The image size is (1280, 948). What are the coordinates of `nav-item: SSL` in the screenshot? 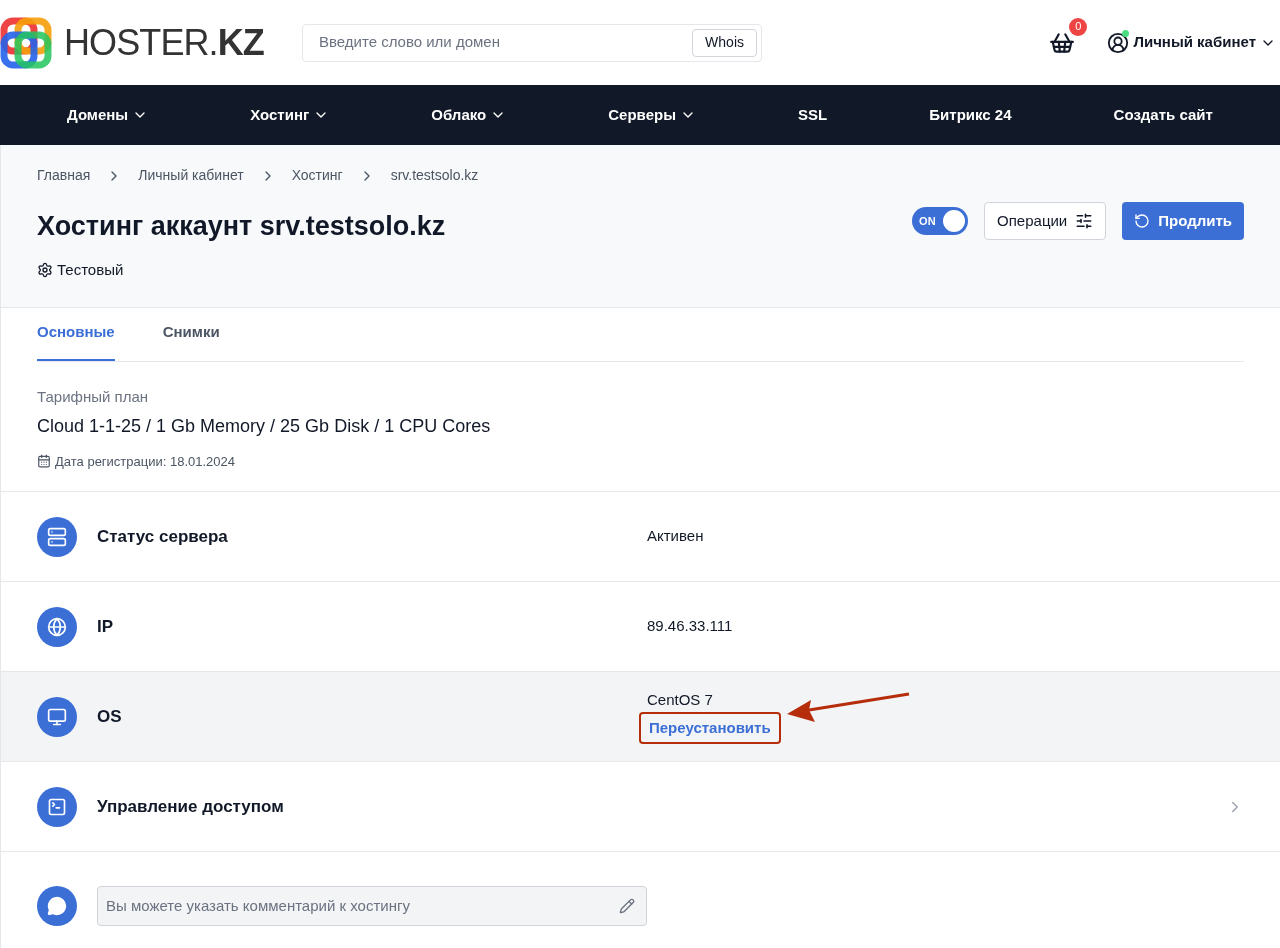 It's located at (813, 115).